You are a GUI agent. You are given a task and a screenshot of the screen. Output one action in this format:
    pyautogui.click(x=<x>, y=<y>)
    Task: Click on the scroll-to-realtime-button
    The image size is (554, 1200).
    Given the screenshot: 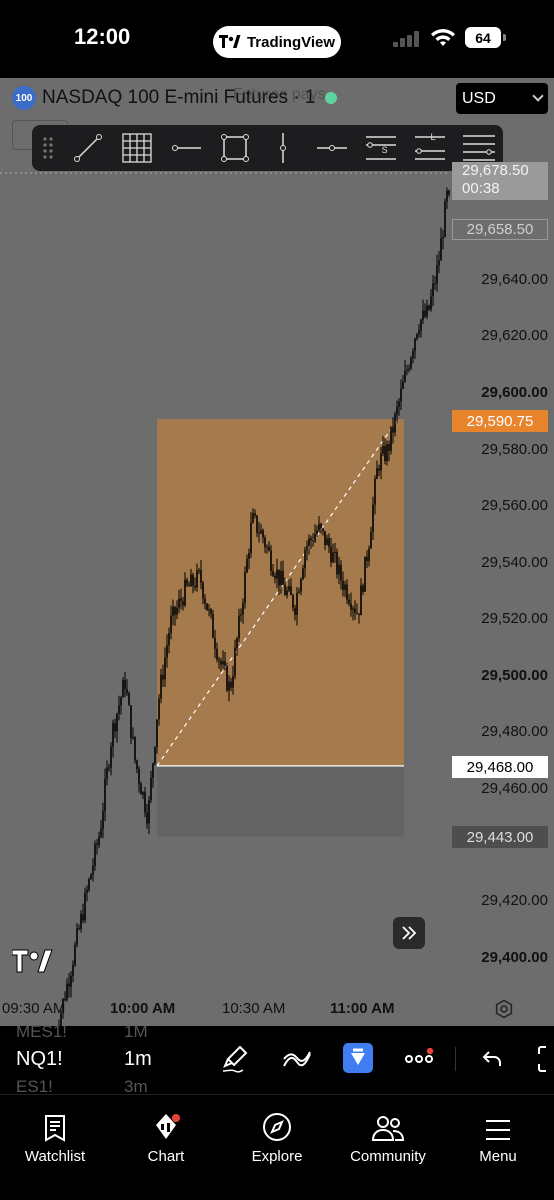 What is the action you would take?
    pyautogui.click(x=409, y=933)
    